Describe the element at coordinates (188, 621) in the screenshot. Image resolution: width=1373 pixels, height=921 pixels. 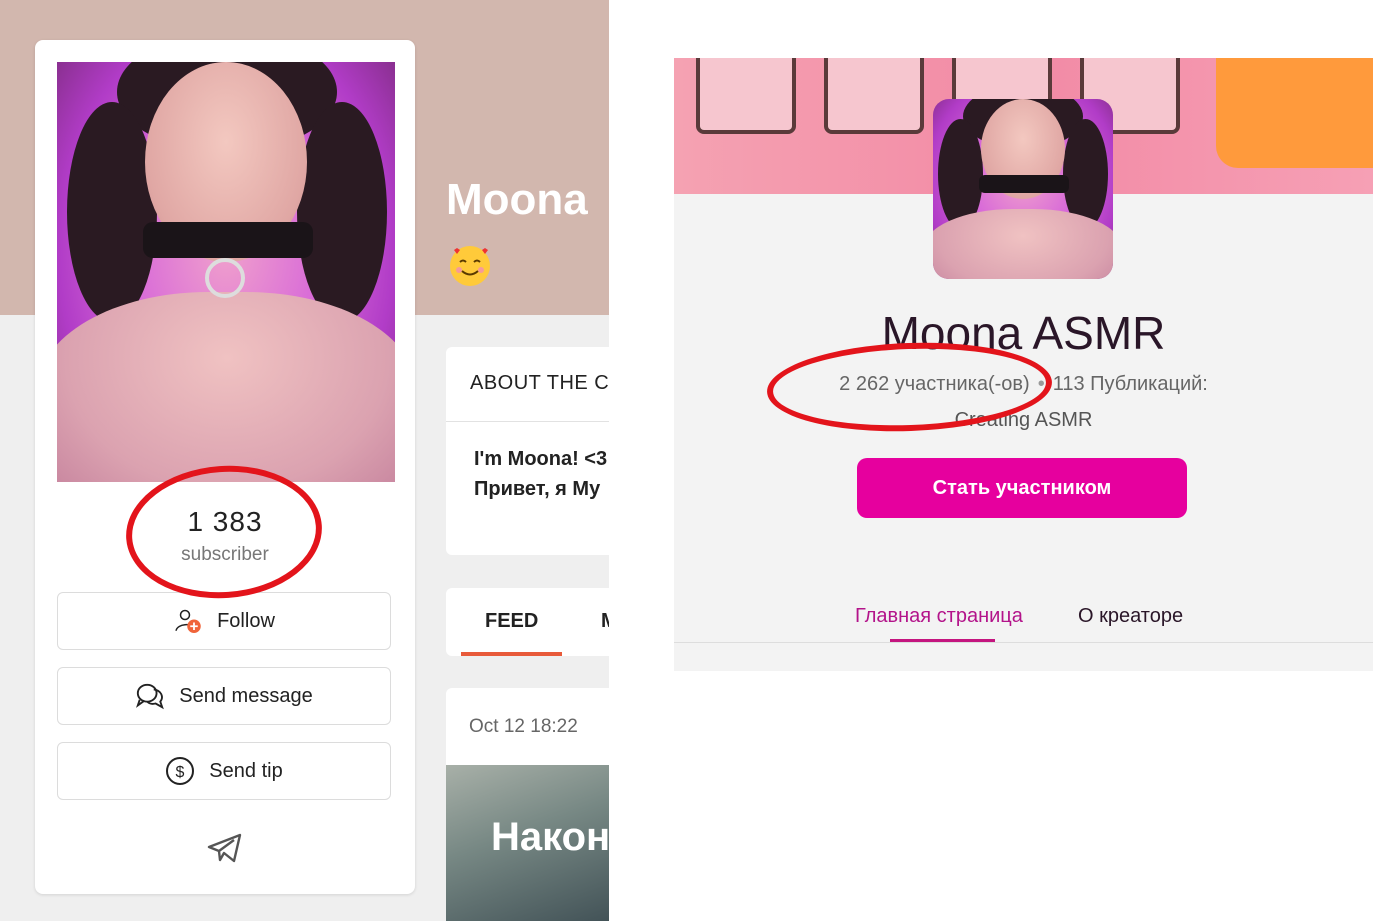
I see `add-user-icon` at that location.